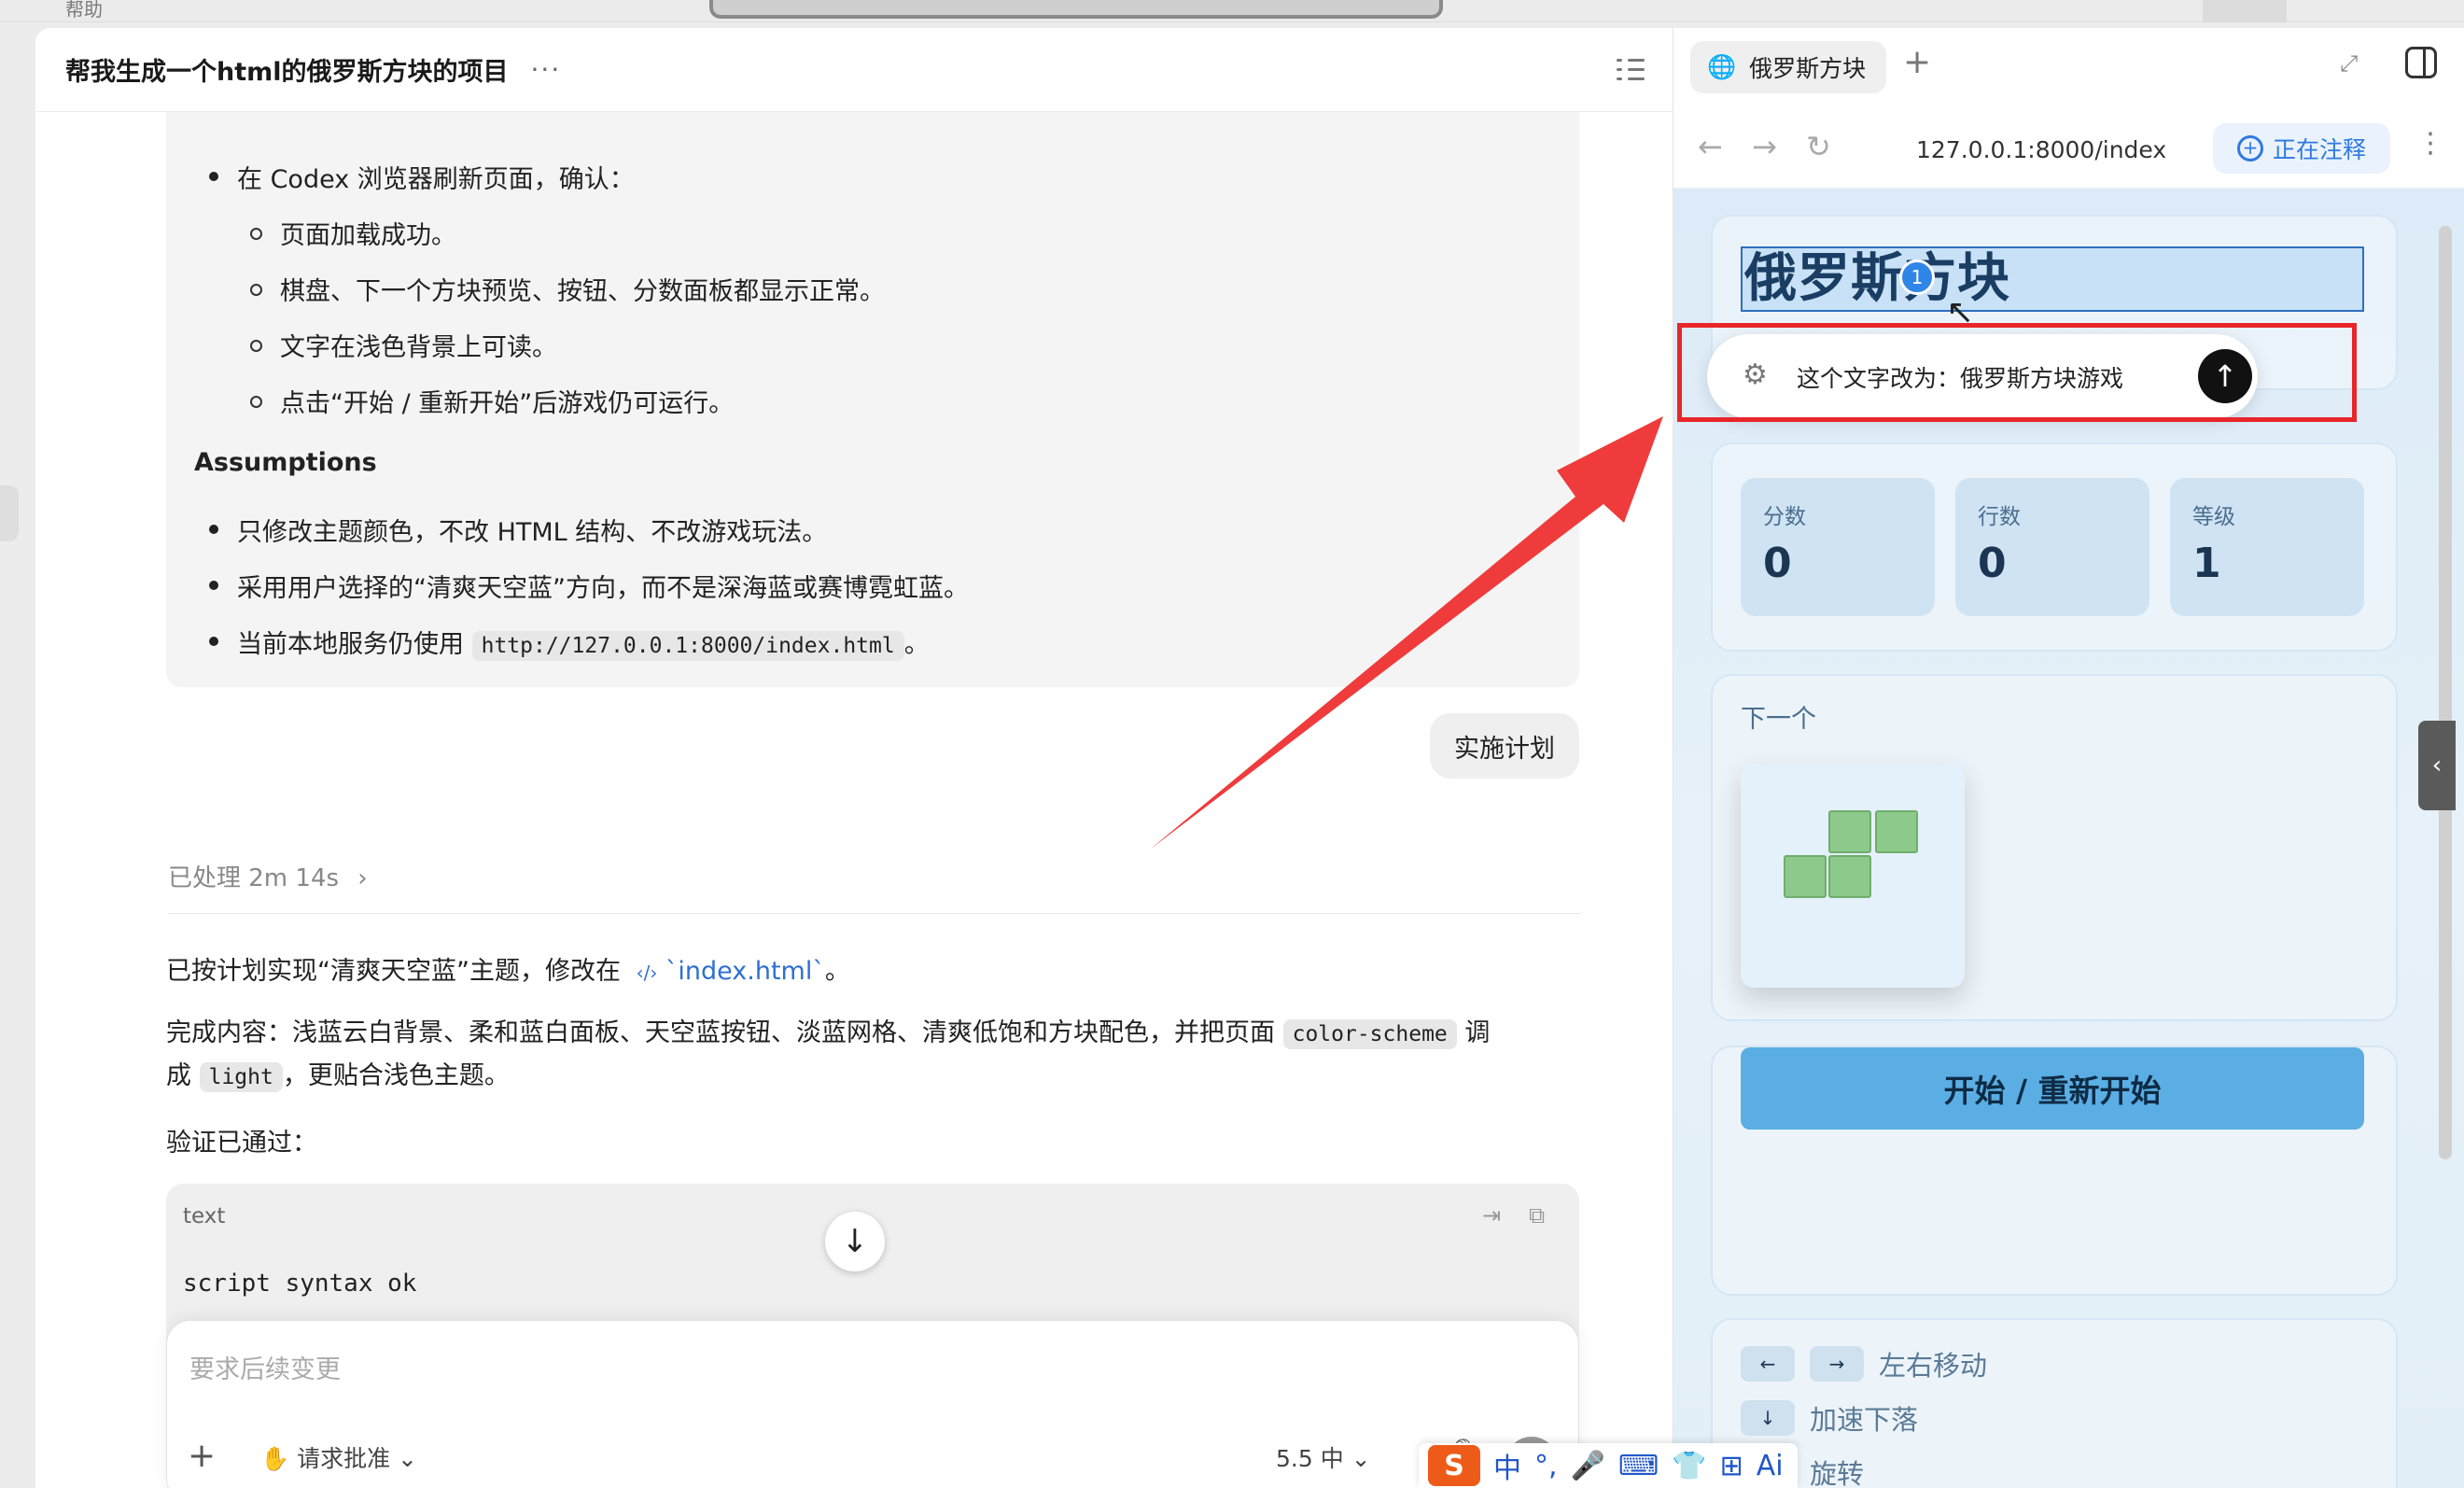 The width and height of the screenshot is (2464, 1488). I want to click on red-arrow-annotation, so click(1406, 632).